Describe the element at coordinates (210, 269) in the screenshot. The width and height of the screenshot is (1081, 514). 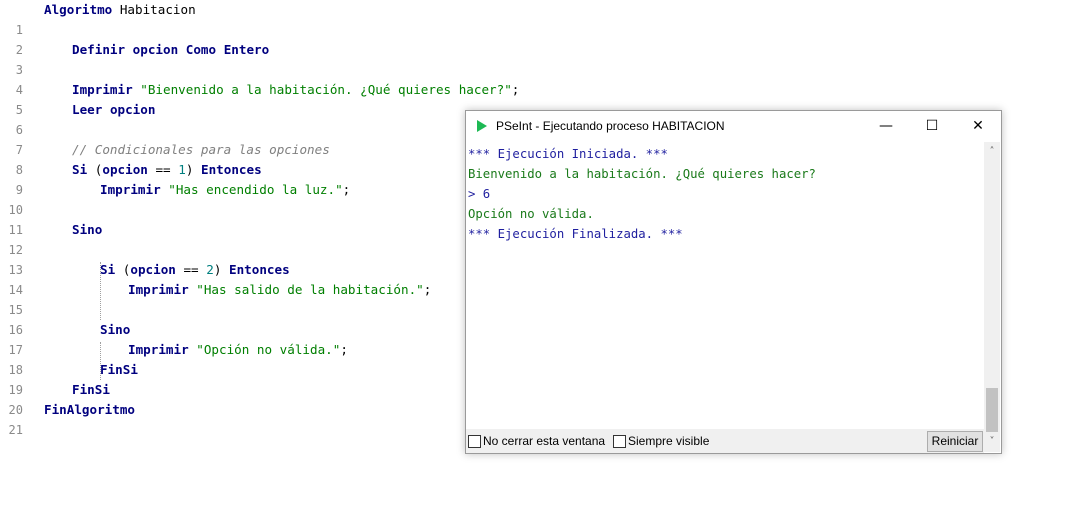
I see `number-literal: 2` at that location.